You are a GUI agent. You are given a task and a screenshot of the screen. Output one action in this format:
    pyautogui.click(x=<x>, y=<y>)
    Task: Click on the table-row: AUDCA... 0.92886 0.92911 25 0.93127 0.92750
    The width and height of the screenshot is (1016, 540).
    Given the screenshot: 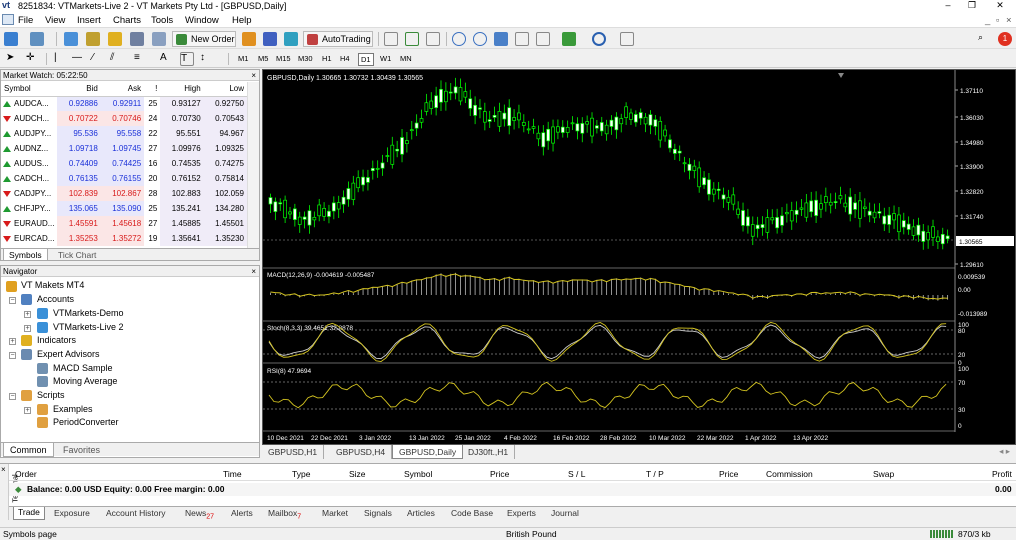 What is the action you would take?
    pyautogui.click(x=124, y=103)
    